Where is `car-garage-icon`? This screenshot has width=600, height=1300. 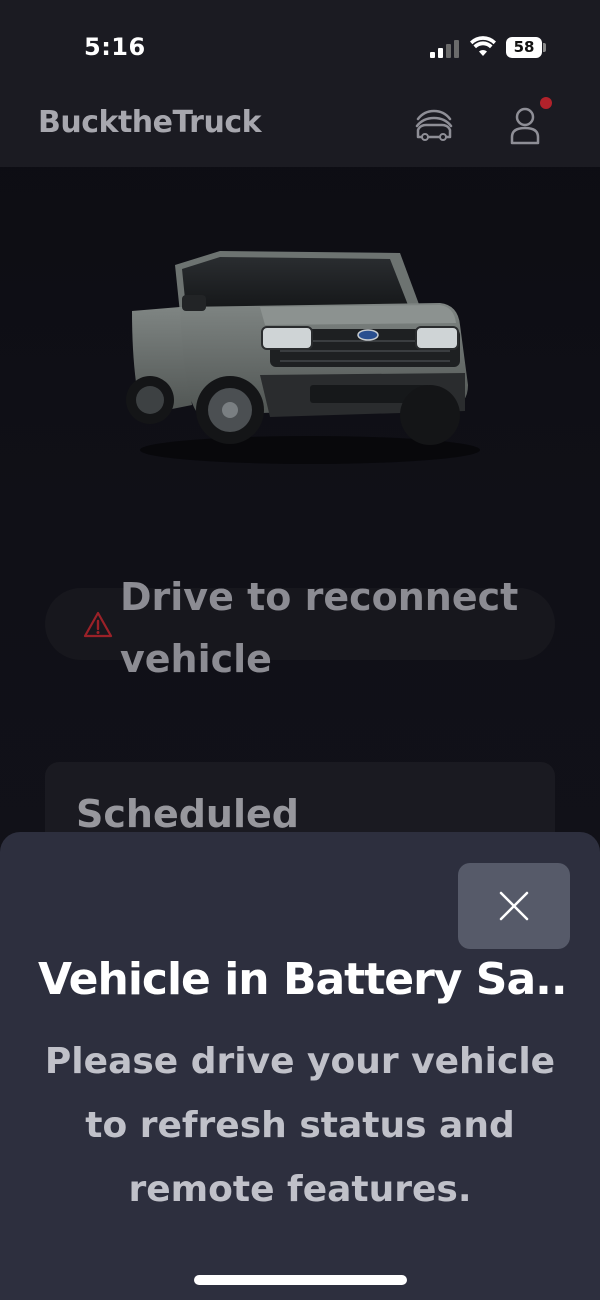
car-garage-icon is located at coordinates (434, 125).